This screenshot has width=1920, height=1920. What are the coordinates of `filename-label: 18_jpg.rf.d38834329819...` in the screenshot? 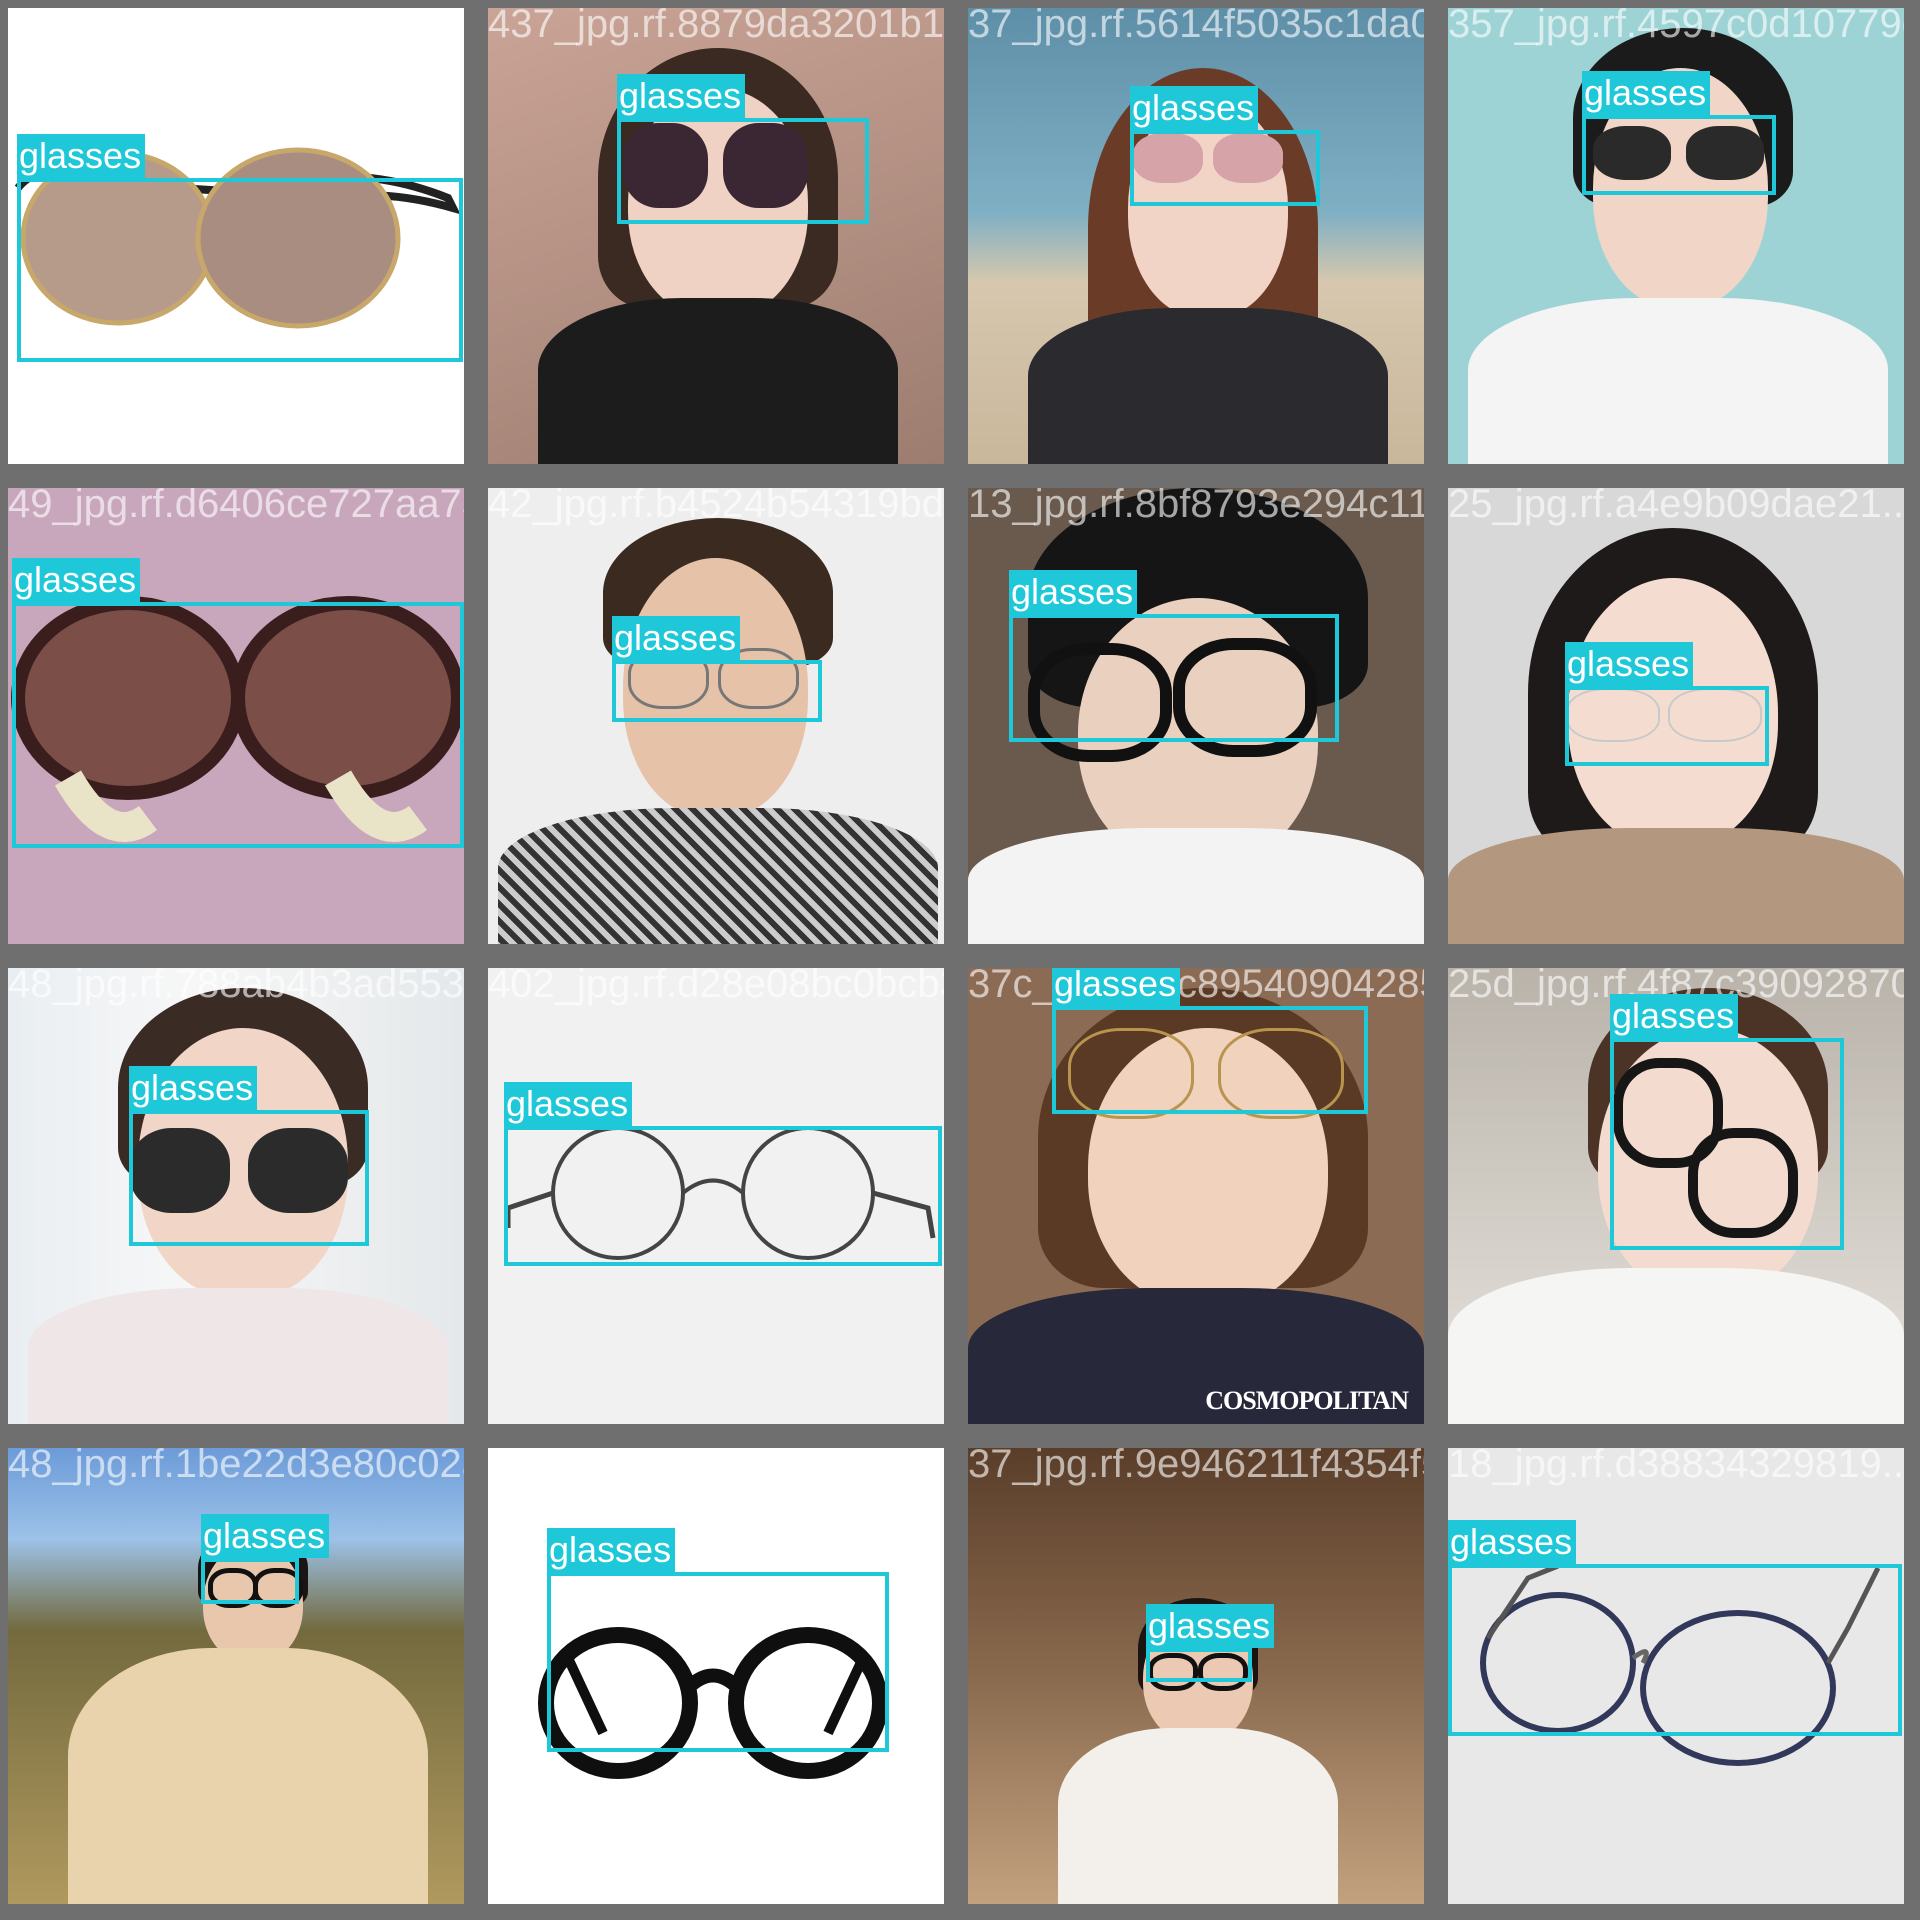 It's located at (1676, 1467).